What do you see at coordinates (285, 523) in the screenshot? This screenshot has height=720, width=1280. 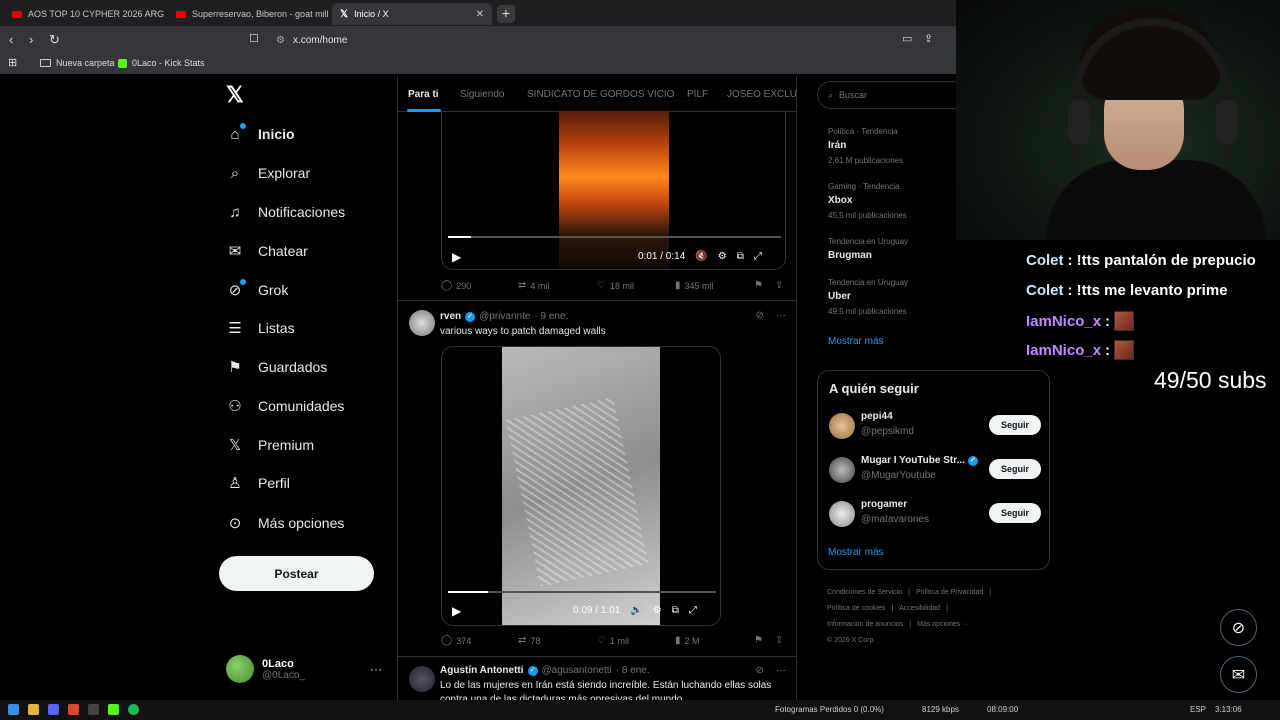 I see `nav-item-mas-opciones: ⊙ Más opciones` at bounding box center [285, 523].